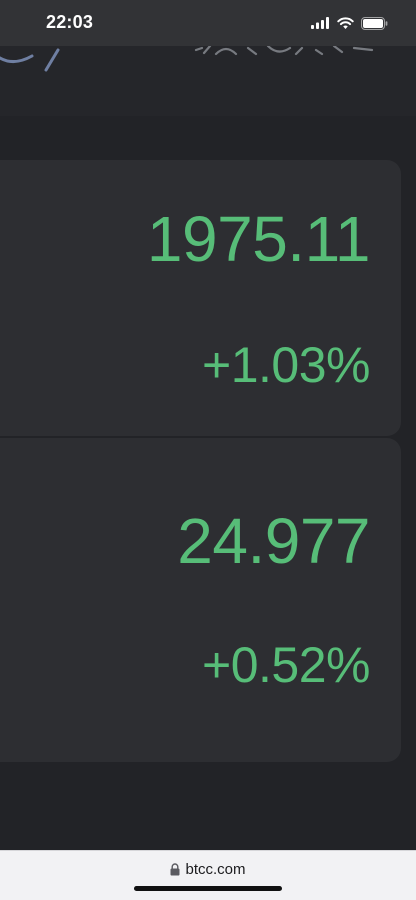 The width and height of the screenshot is (416, 900). I want to click on browser-address-bar: btcc.com, so click(208, 875).